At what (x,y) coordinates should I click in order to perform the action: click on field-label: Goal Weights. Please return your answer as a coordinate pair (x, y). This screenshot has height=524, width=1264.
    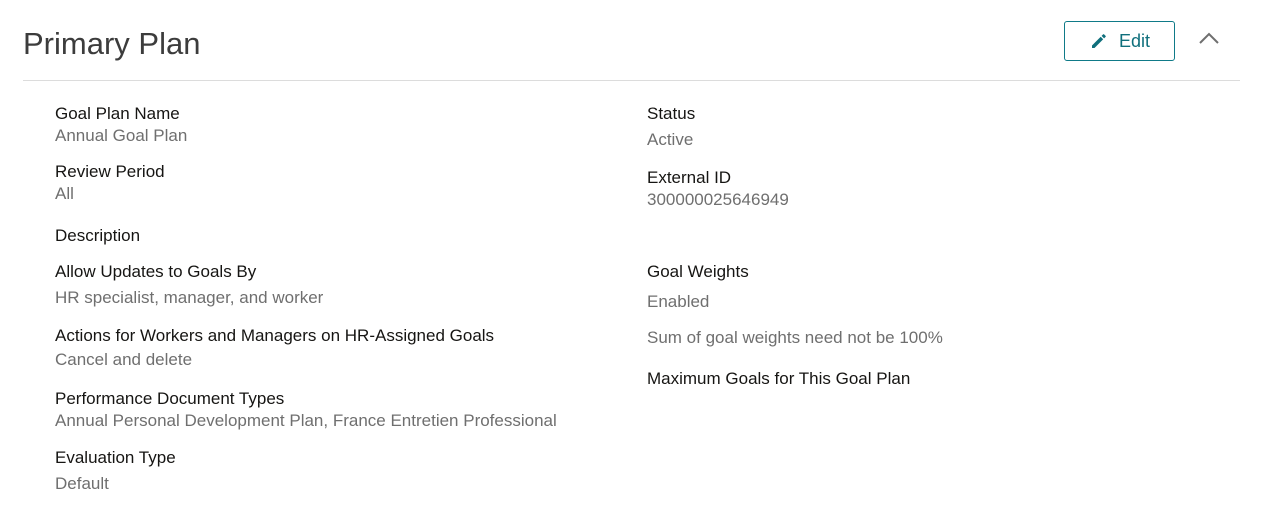
    Looking at the image, I should click on (698, 271).